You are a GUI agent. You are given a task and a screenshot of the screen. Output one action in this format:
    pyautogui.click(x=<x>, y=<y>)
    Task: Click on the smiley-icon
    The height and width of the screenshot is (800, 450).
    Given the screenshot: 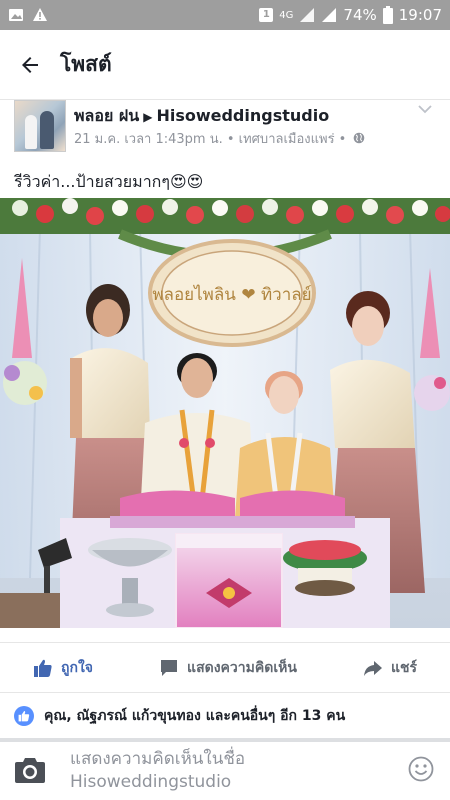 What is the action you would take?
    pyautogui.click(x=421, y=769)
    